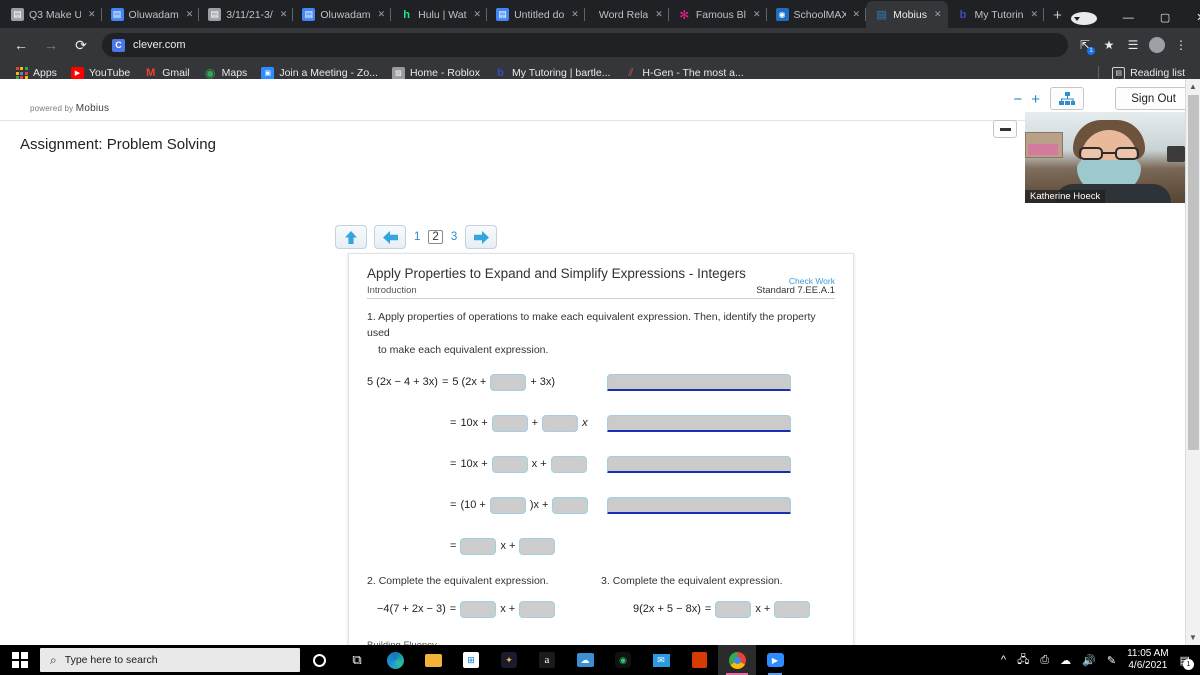 The height and width of the screenshot is (675, 1200). Describe the element at coordinates (775, 660) in the screenshot. I see `zoom-app-icon: ▶` at that location.